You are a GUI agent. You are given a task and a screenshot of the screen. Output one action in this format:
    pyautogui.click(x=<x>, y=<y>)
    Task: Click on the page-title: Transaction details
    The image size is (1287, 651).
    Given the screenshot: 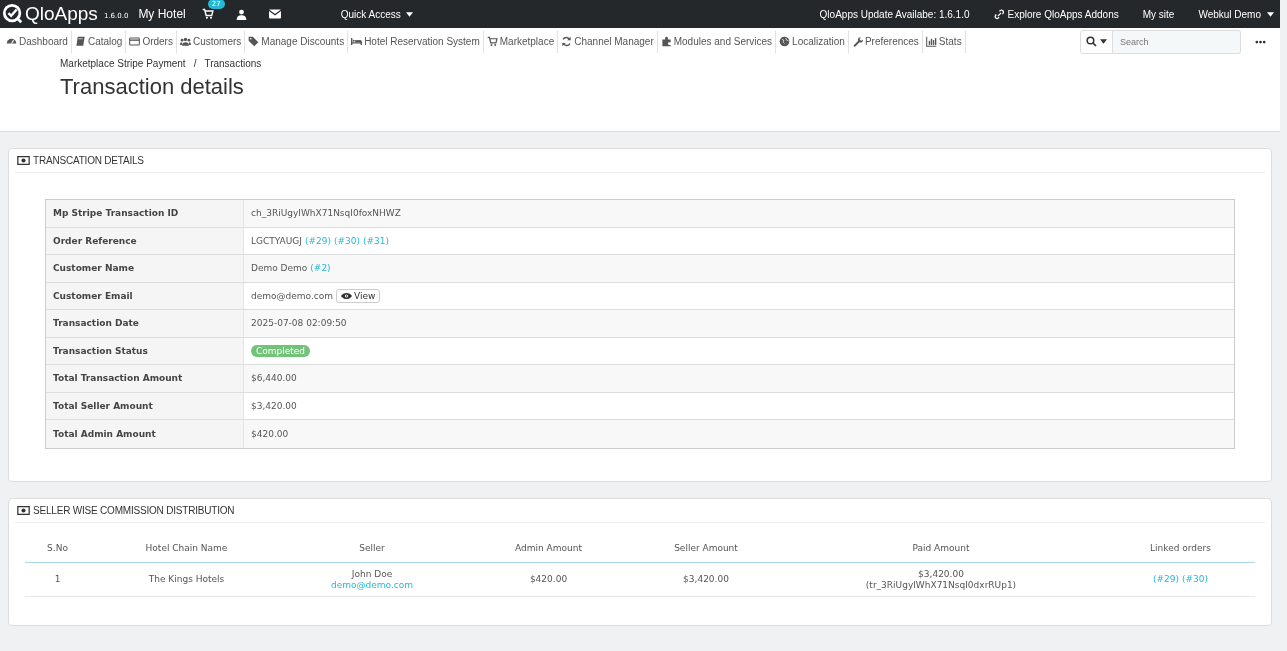 What is the action you would take?
    pyautogui.click(x=152, y=87)
    